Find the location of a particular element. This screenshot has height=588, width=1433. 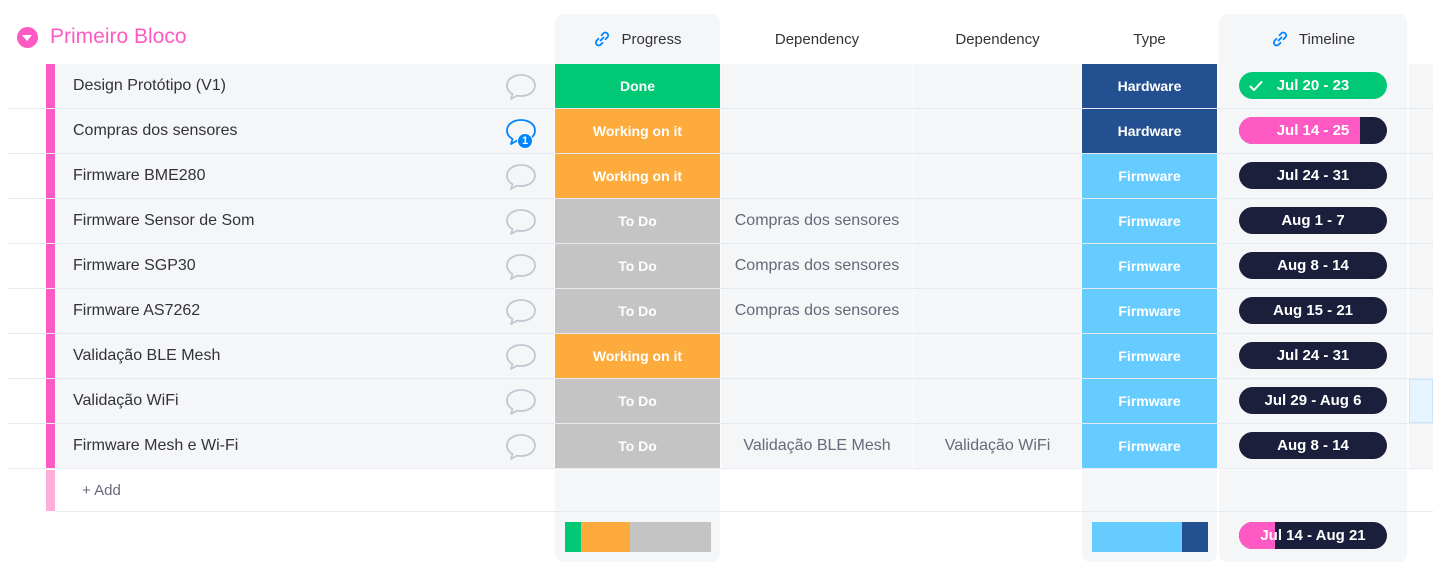

column-header-dependency-1: Dependency is located at coordinates (817, 39).